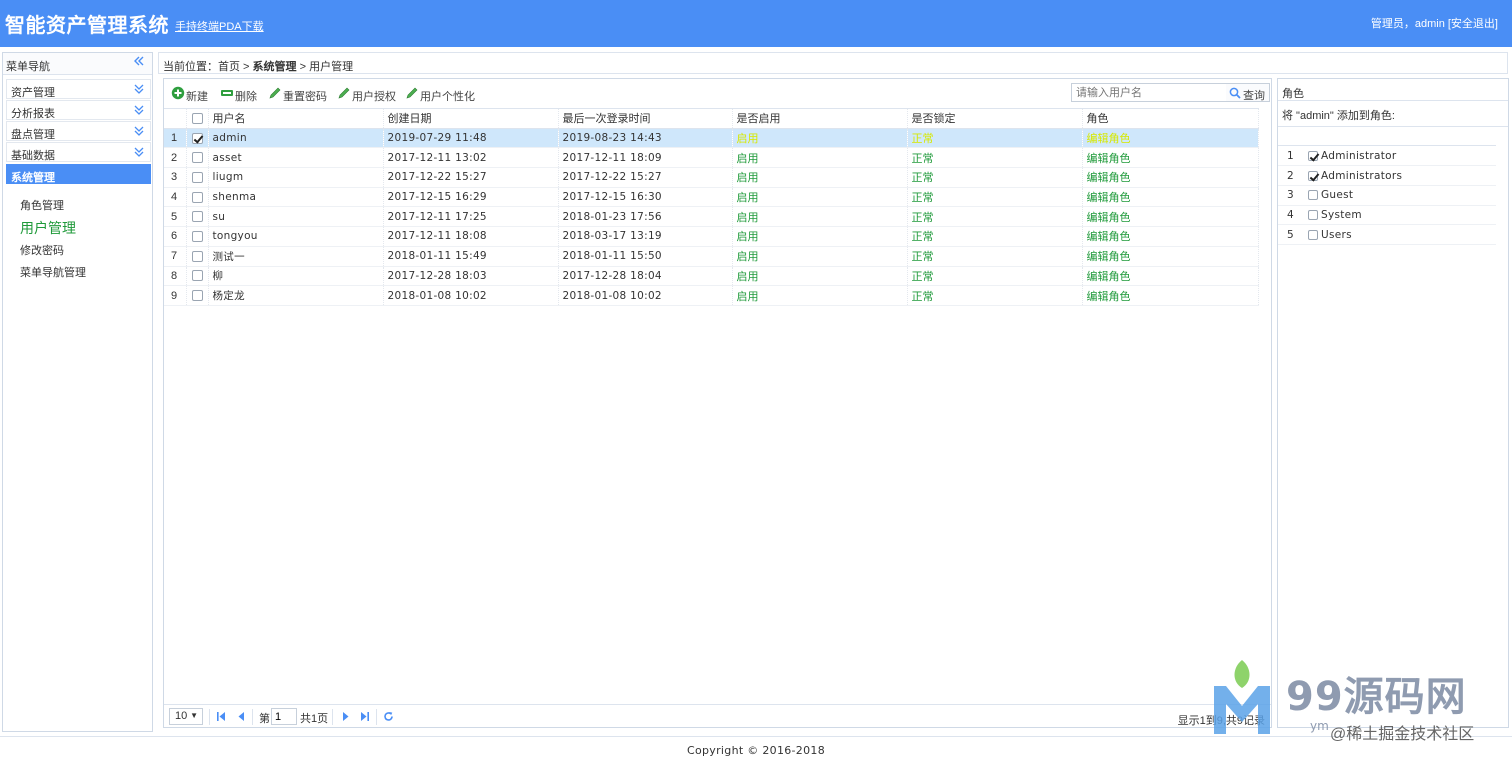 This screenshot has width=1512, height=763. What do you see at coordinates (1399, 195) in the screenshot?
I see `role-item: Guest` at bounding box center [1399, 195].